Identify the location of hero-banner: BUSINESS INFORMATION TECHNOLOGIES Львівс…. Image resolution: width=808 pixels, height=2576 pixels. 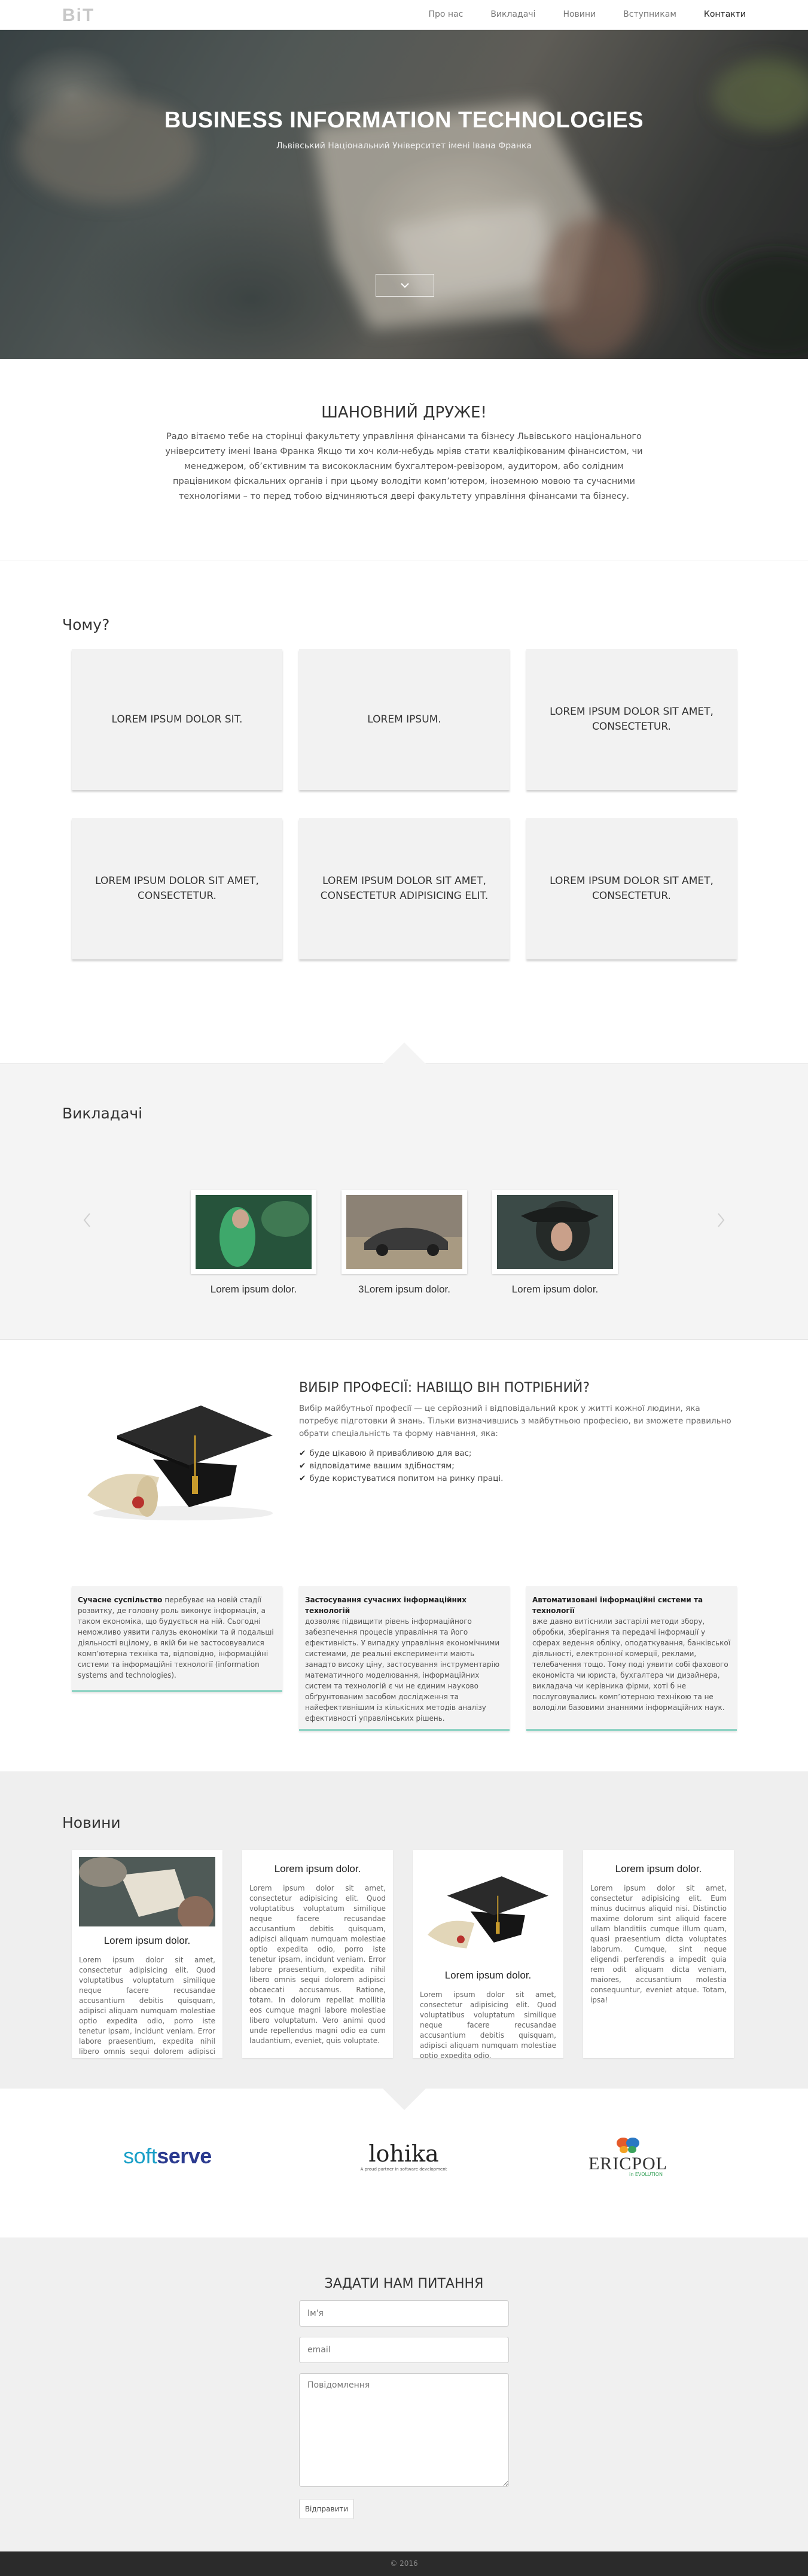
(404, 195).